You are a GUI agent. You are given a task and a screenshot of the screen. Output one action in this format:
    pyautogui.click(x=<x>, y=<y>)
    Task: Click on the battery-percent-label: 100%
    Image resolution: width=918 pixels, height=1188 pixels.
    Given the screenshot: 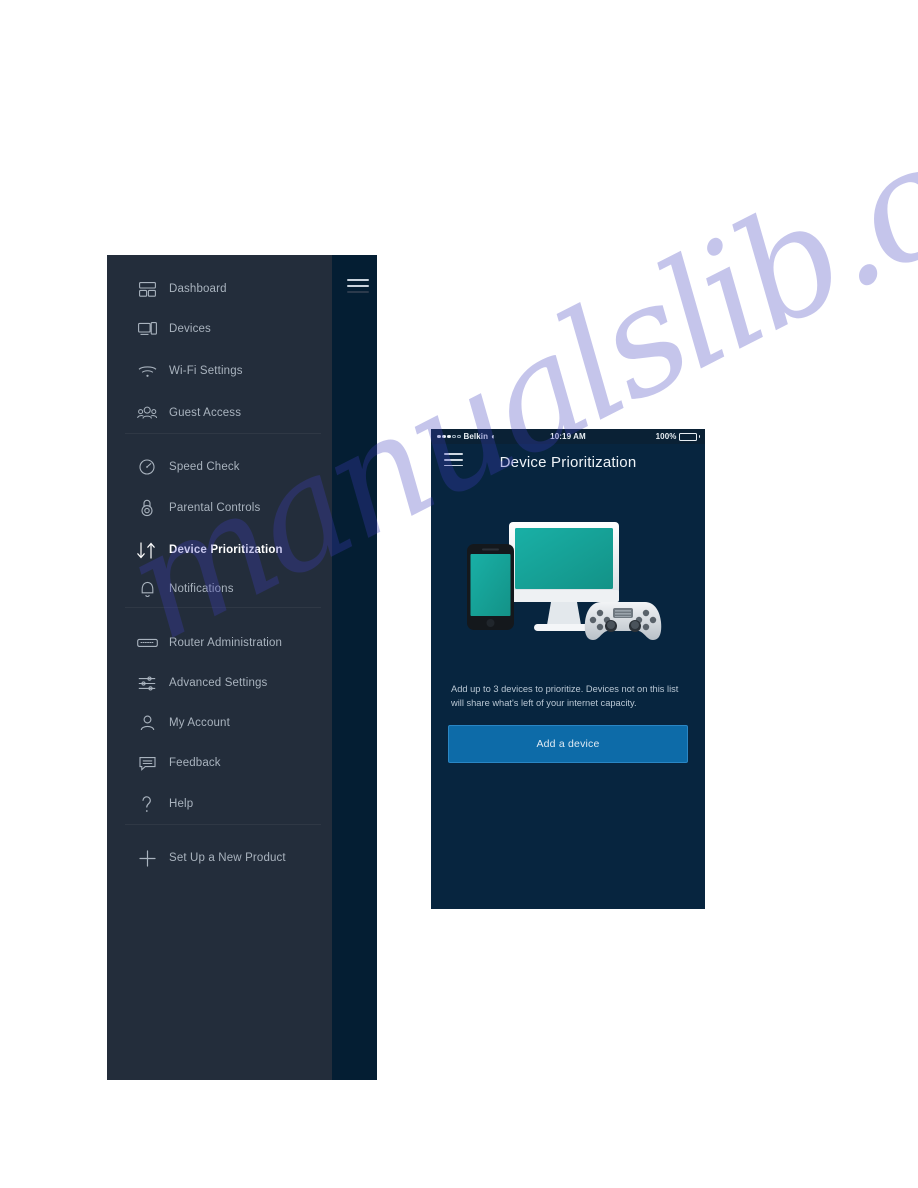 What is the action you would take?
    pyautogui.click(x=666, y=436)
    